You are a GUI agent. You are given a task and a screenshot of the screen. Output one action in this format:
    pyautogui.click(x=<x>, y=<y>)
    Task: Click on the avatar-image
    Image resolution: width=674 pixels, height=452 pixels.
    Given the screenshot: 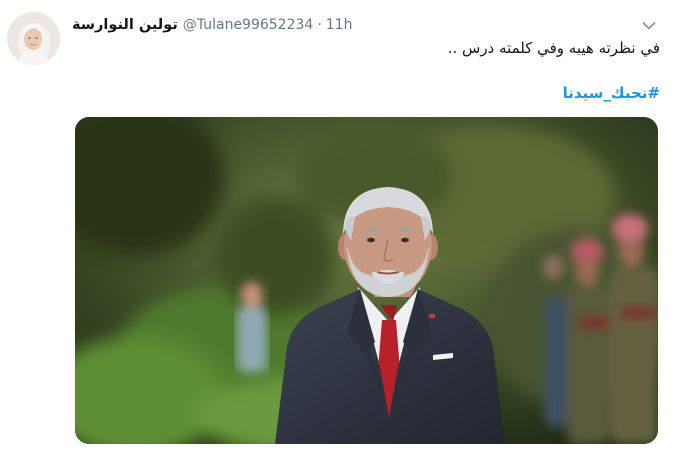 What is the action you would take?
    pyautogui.click(x=33, y=38)
    